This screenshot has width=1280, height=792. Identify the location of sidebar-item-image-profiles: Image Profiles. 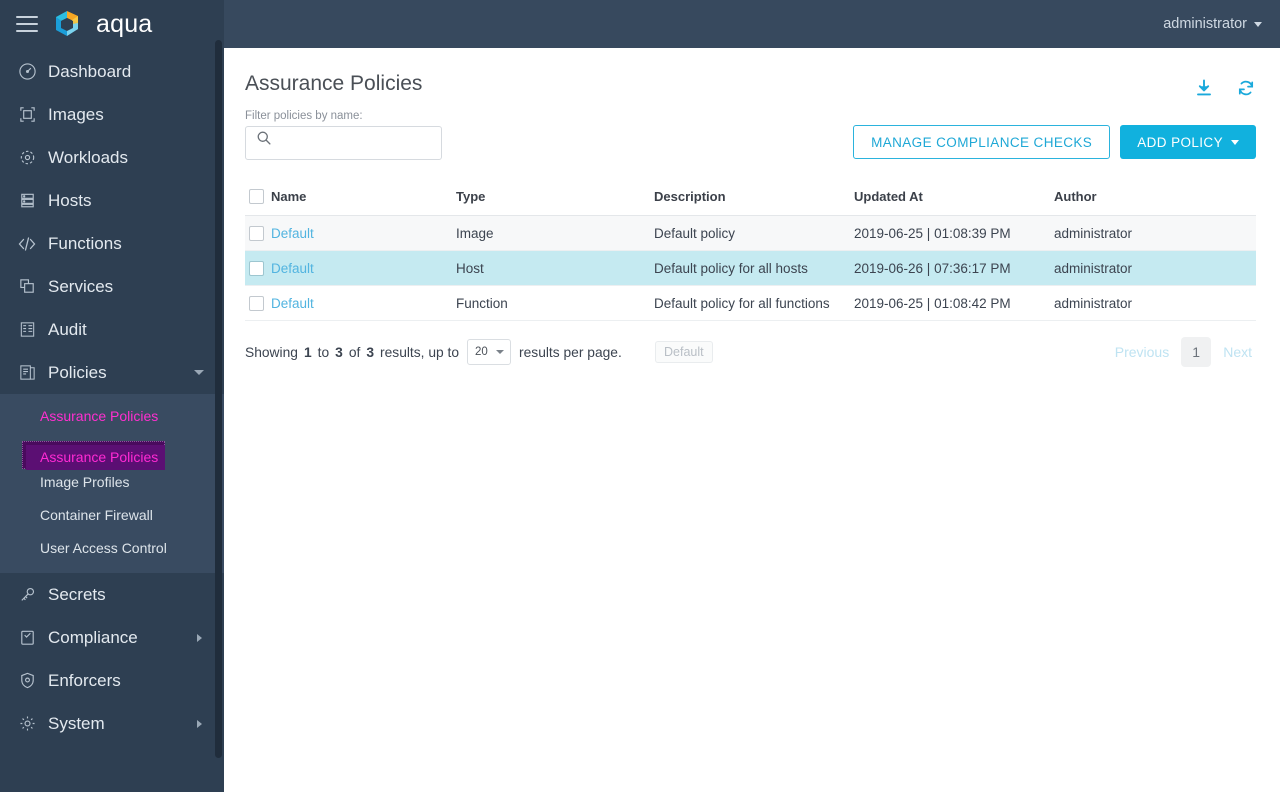
(112, 482).